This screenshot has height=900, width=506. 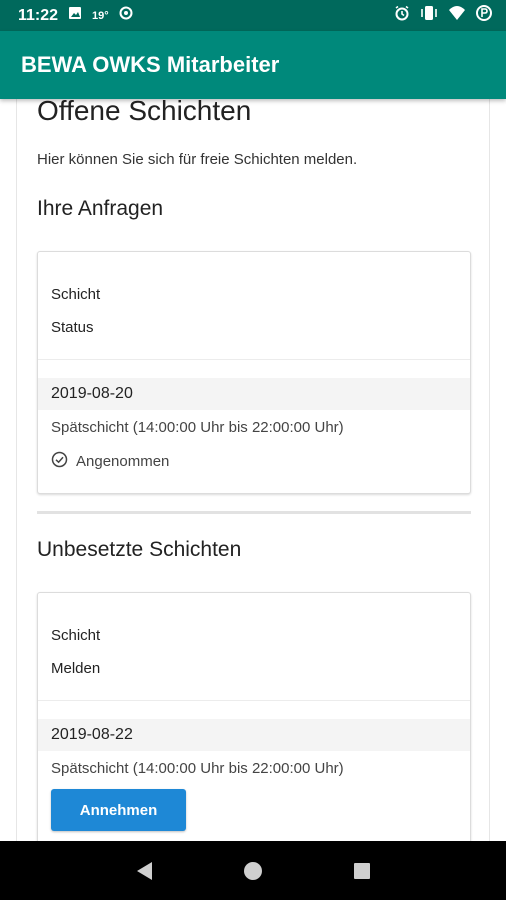 I want to click on request-status: Angenommen, so click(x=110, y=461).